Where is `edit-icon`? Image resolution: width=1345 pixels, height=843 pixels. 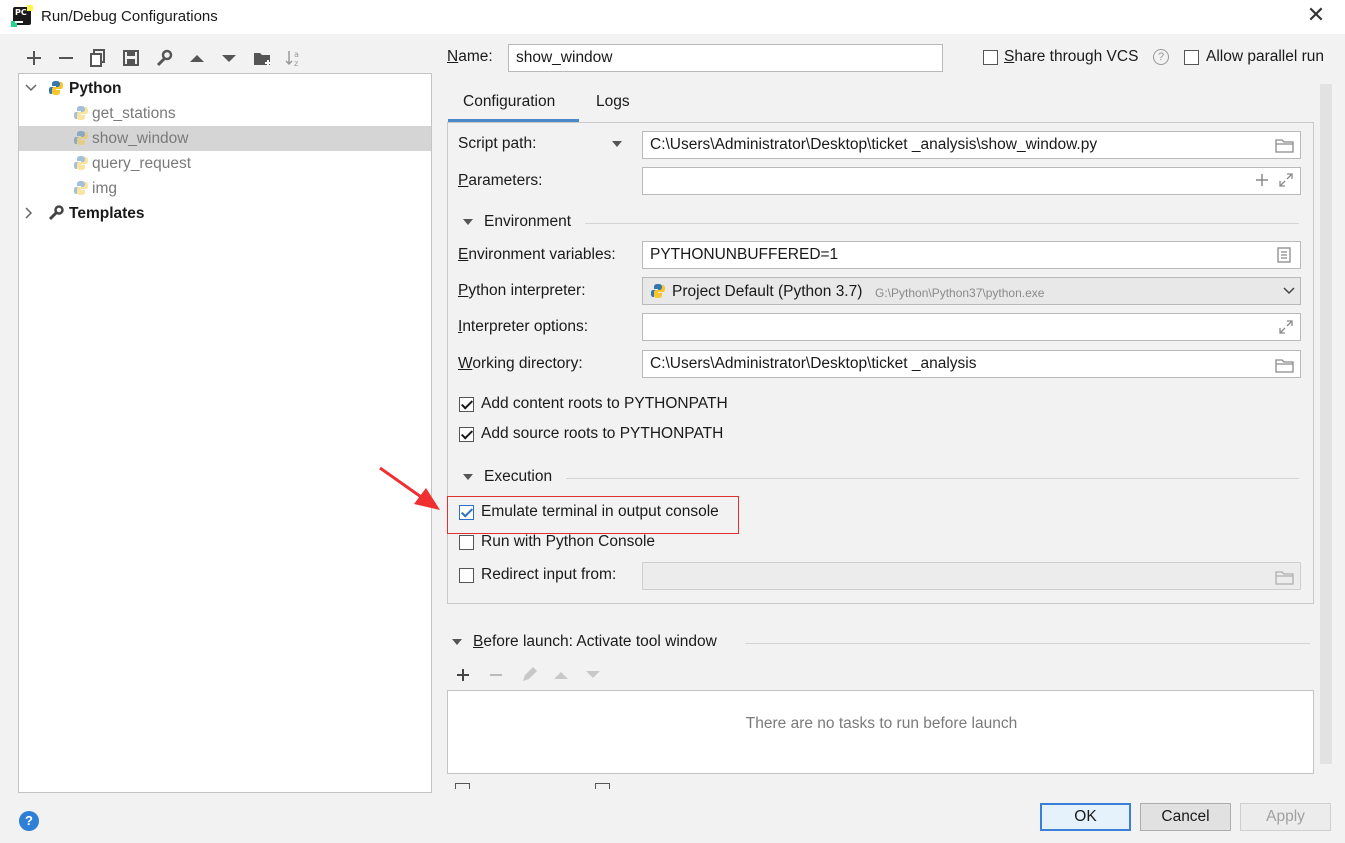
edit-icon is located at coordinates (529, 675).